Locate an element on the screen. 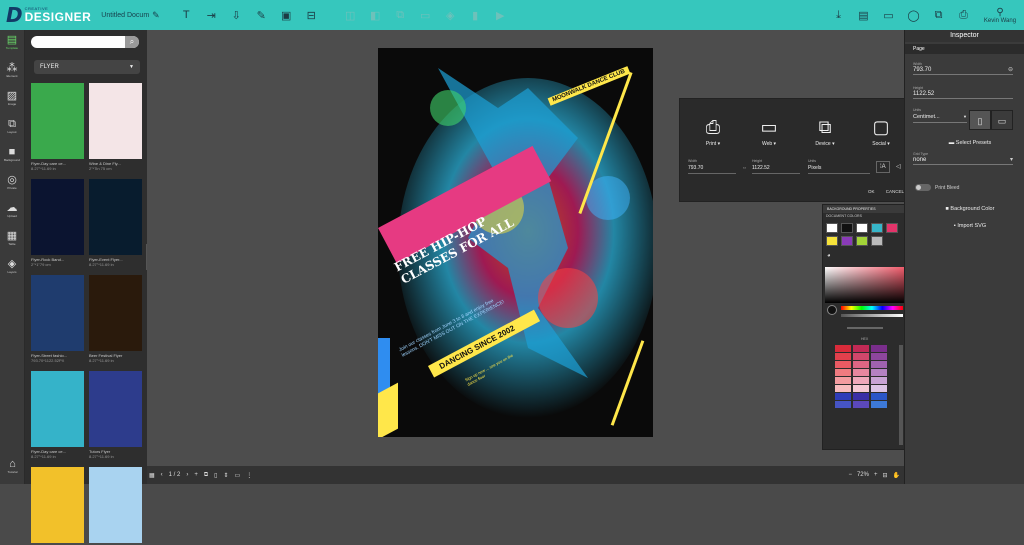 The image size is (1024, 545). rail-item-template: ▤ Template is located at coordinates (12, 44).